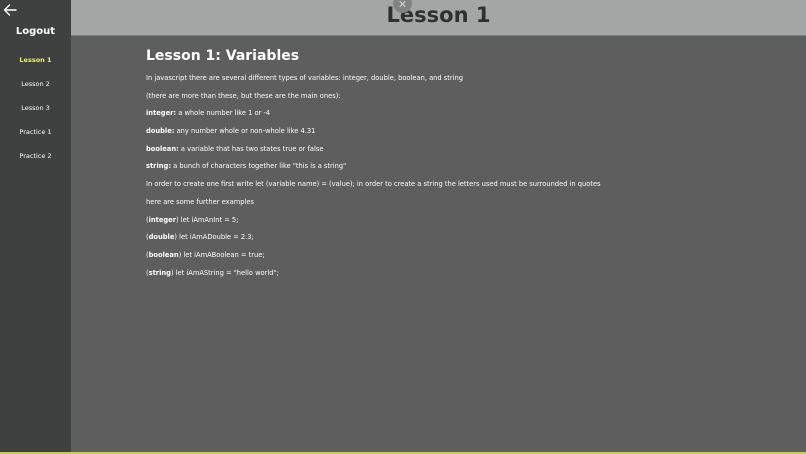 This screenshot has width=806, height=454. I want to click on lesson-examples-note: here are some further examples, so click(200, 201).